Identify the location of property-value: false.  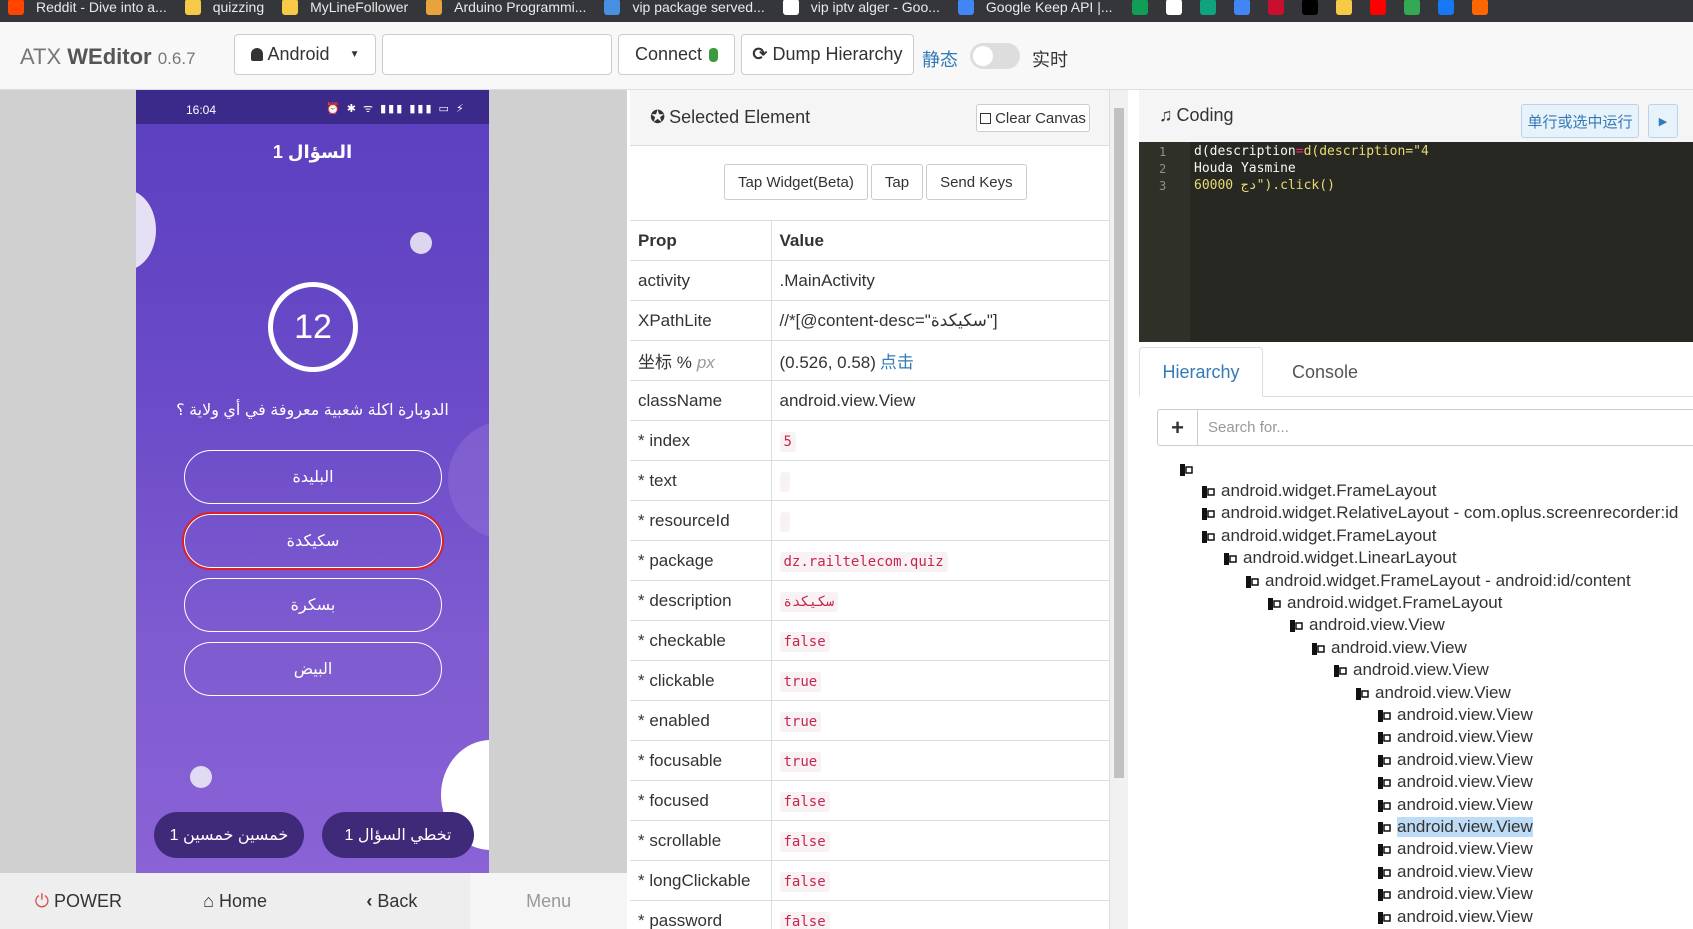
(940, 800).